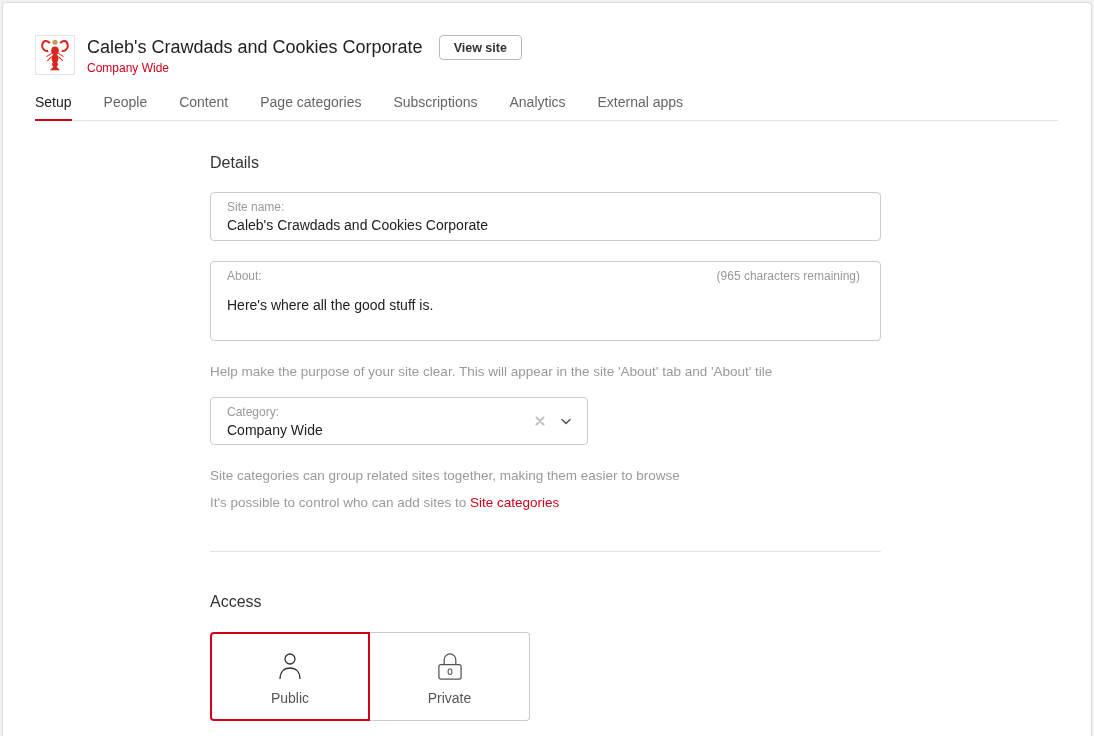 The image size is (1094, 736). Describe the element at coordinates (244, 276) in the screenshot. I see `field-label: About:` at that location.